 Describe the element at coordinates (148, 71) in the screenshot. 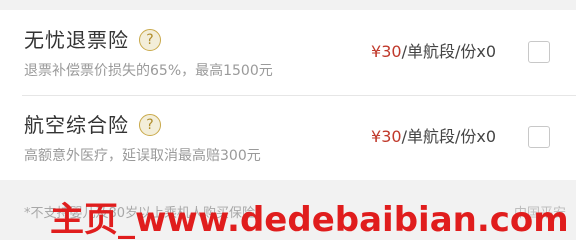

I see `insurance-description: 退票补偿票价损失的65%，最高1500元` at that location.